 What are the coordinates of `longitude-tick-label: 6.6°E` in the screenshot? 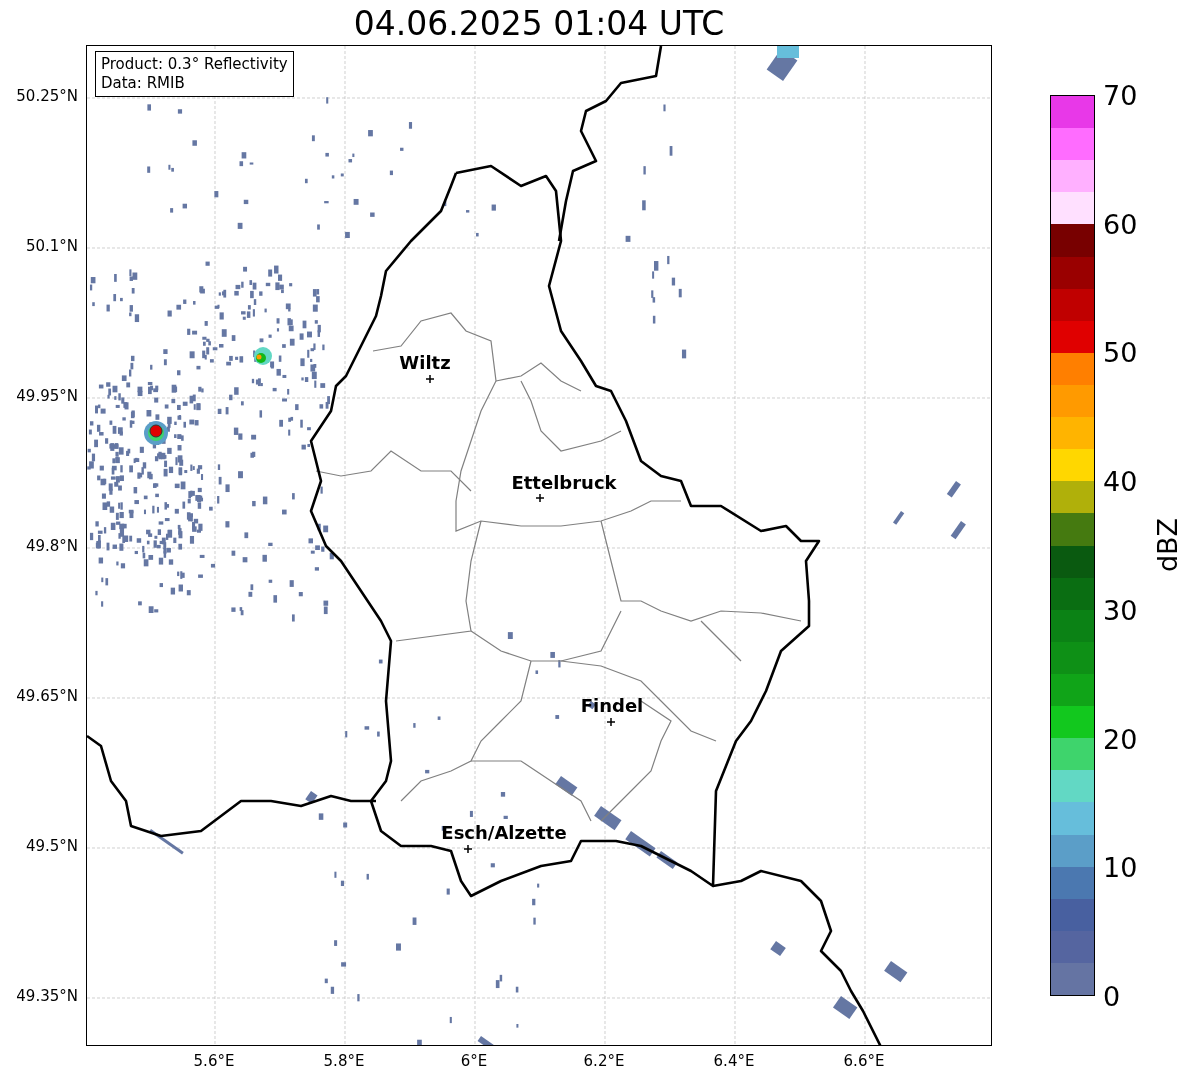 It's located at (864, 1061).